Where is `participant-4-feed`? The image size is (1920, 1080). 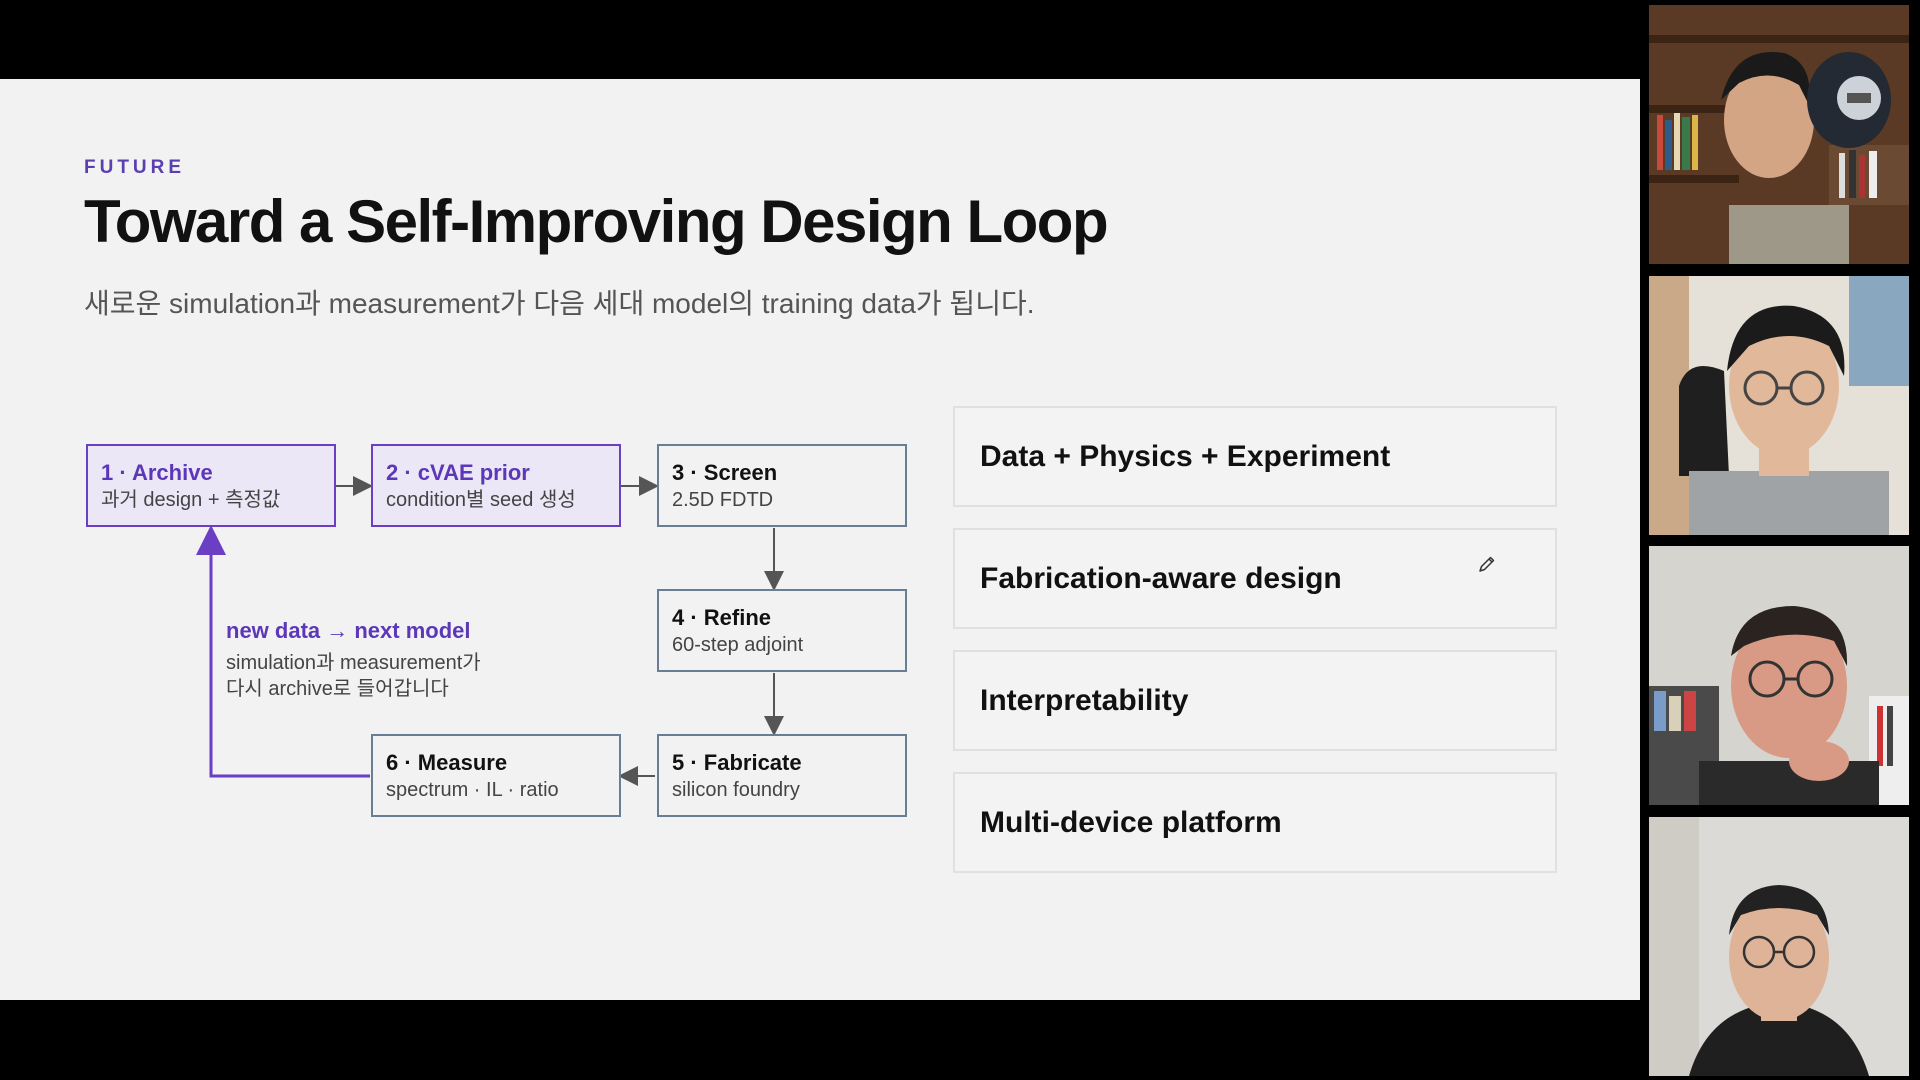 participant-4-feed is located at coordinates (1779, 946).